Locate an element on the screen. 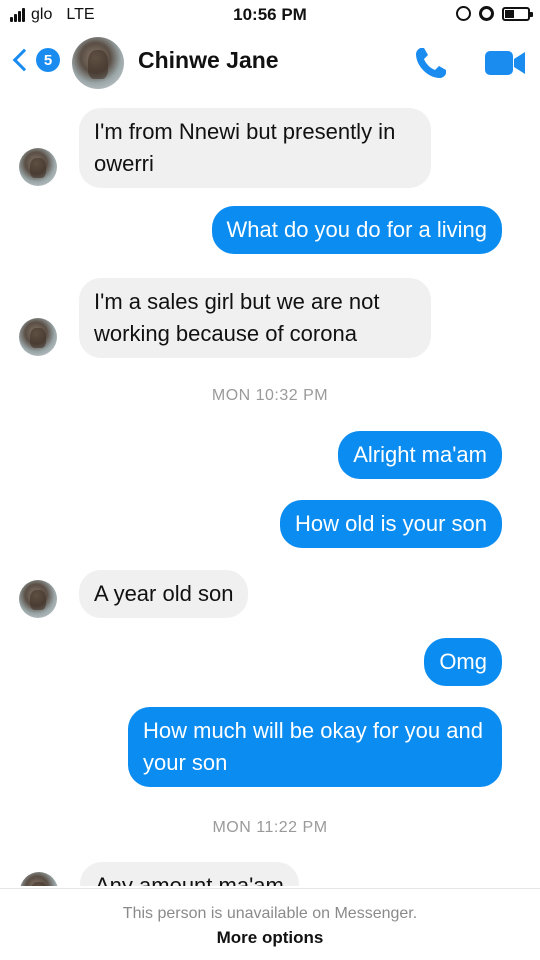 The width and height of the screenshot is (540, 960). more-options-link: More options is located at coordinates (270, 938).